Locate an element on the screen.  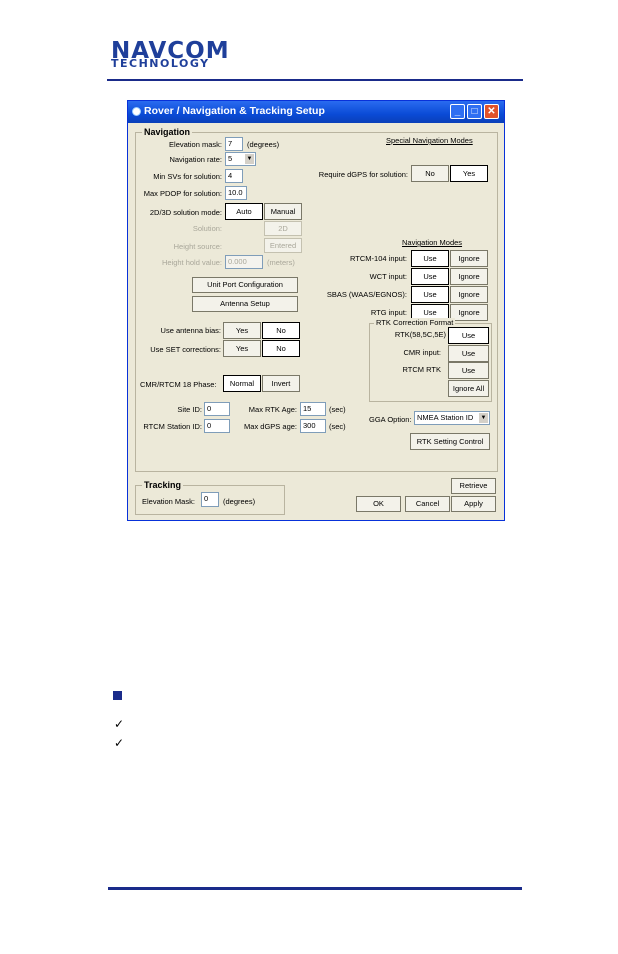
max-rtk-age-input: 15 is located at coordinates (313, 409).